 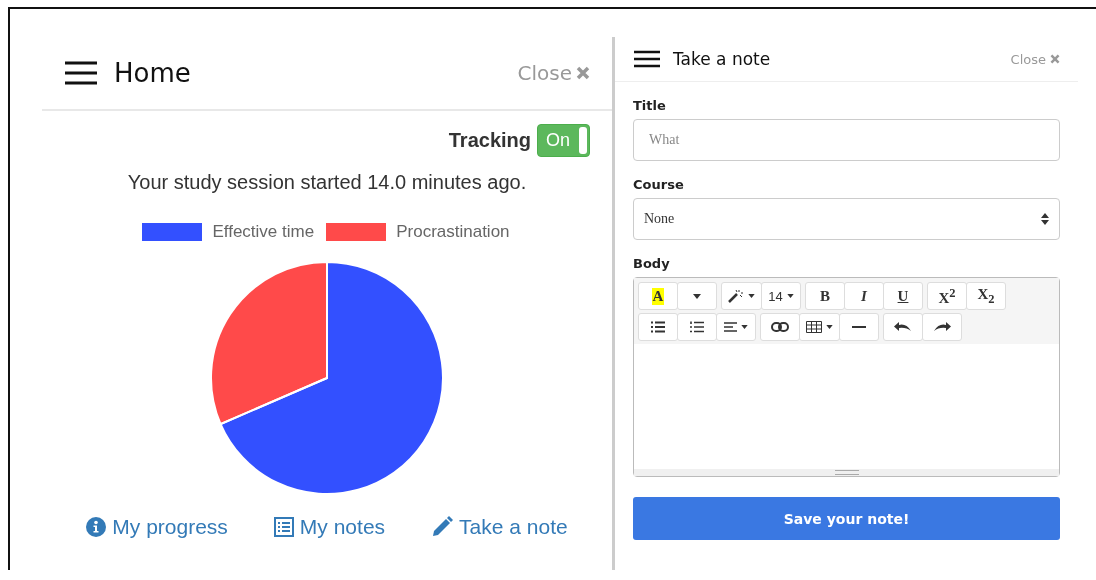 I want to click on redo-icon, so click(x=942, y=327).